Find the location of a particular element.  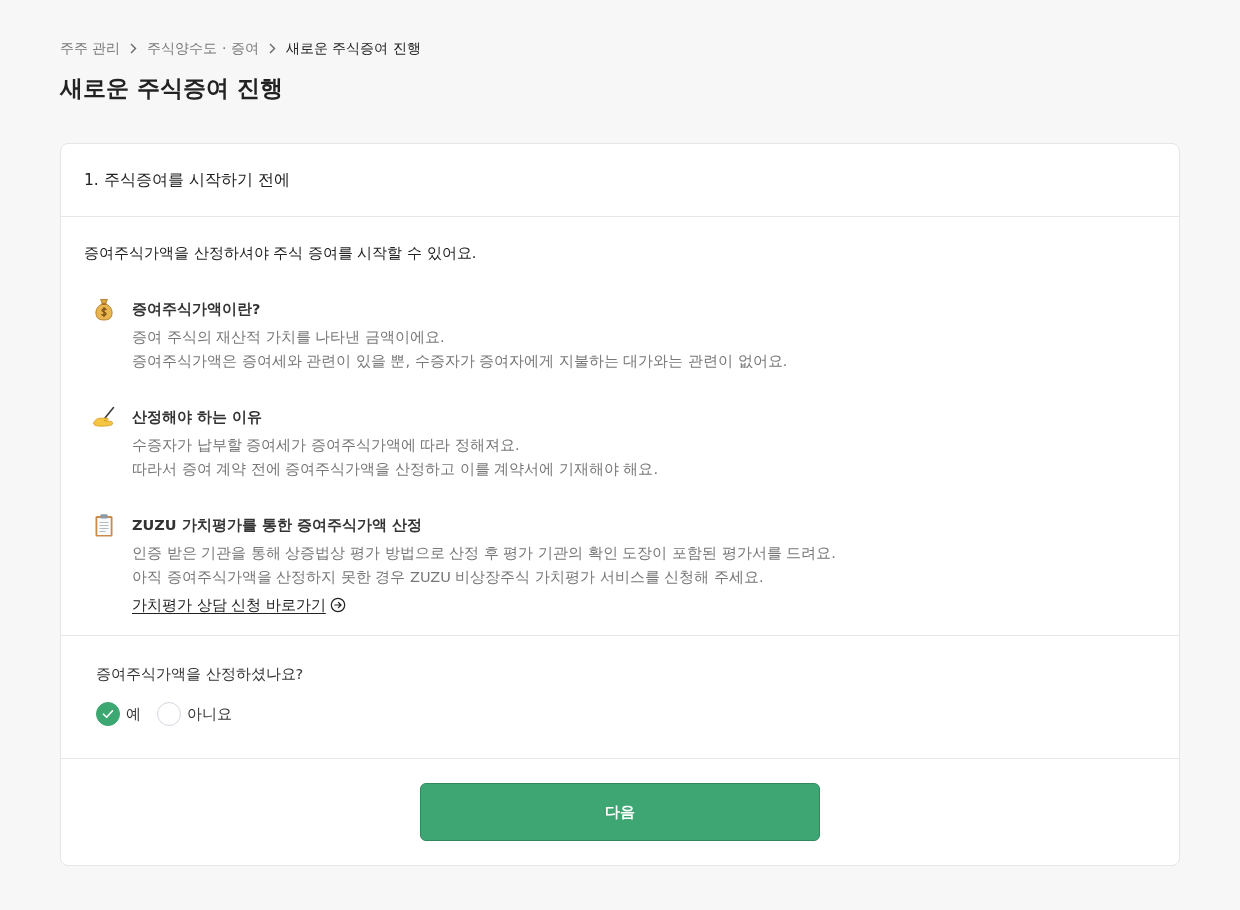

info-title: ZUZU 가치평가를 통한 증여주식가액 산정 is located at coordinates (277, 525).